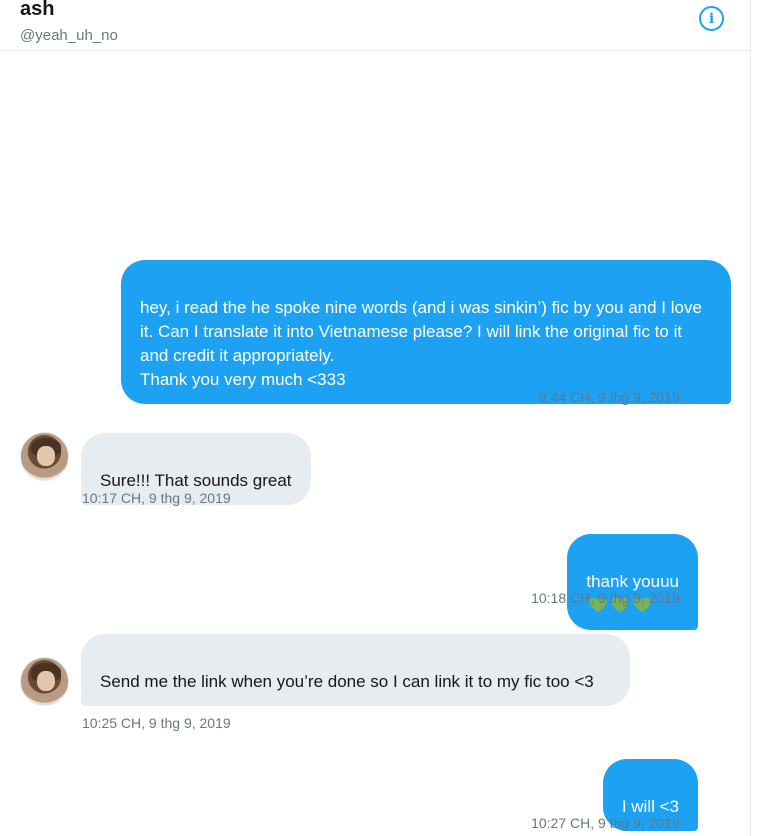  I want to click on info-icon: i, so click(711, 18).